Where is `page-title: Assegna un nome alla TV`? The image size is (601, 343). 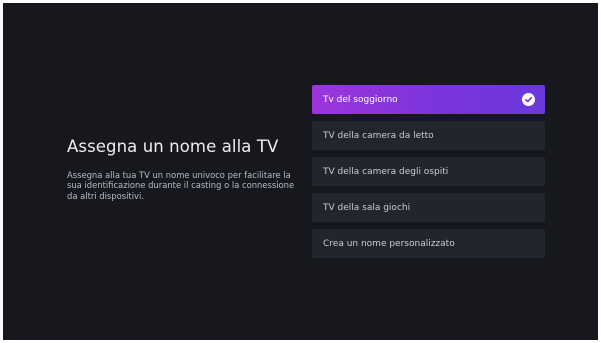
page-title: Assegna un nome alla TV is located at coordinates (173, 146).